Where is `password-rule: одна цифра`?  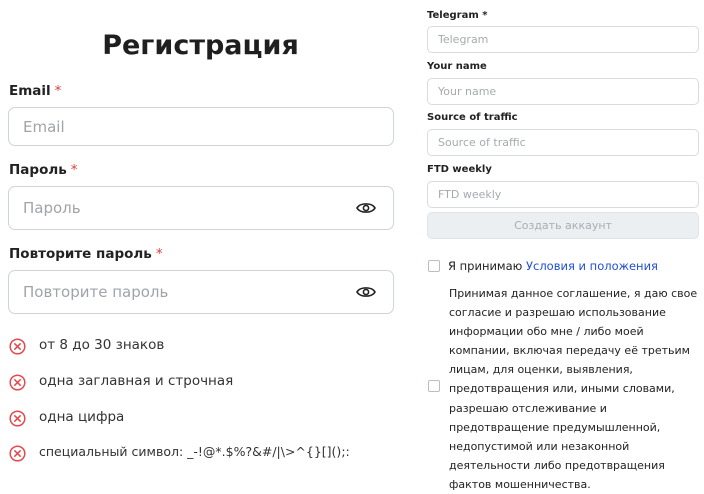
password-rule: одна цифра is located at coordinates (199, 418).